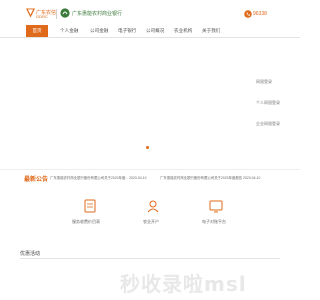 The image size is (320, 300). I want to click on side-link-corporate-banking: 企业网银登录, so click(268, 124).